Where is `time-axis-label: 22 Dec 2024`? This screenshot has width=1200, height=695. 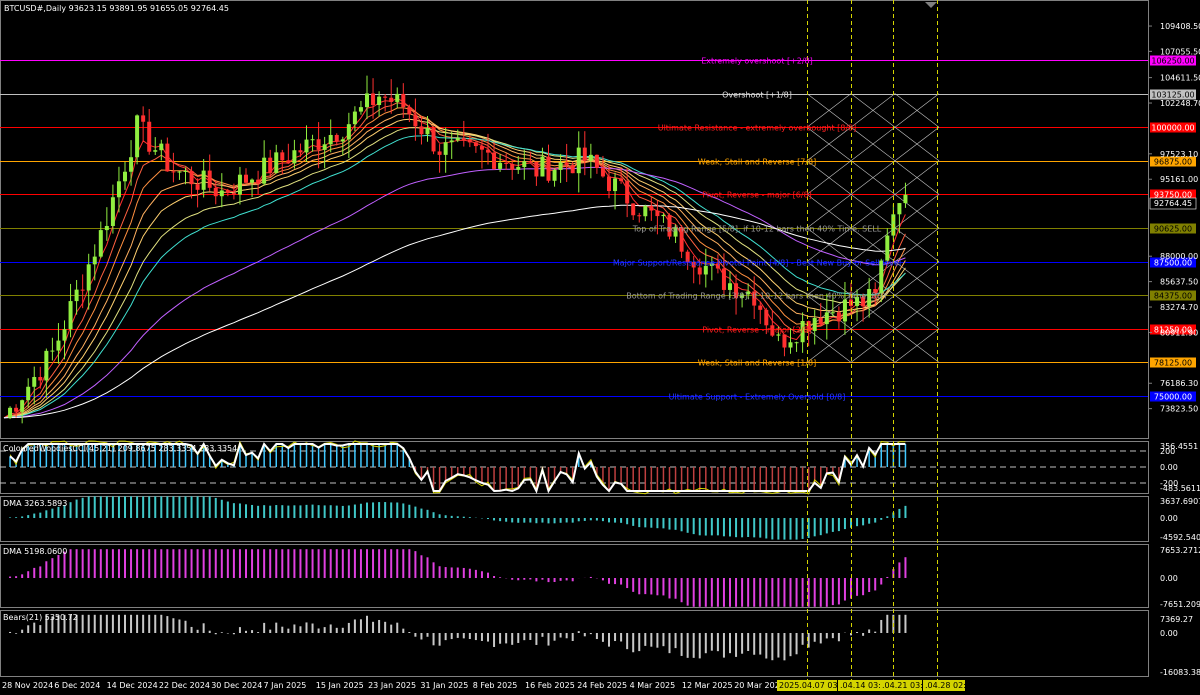 time-axis-label: 22 Dec 2024 is located at coordinates (184, 685).